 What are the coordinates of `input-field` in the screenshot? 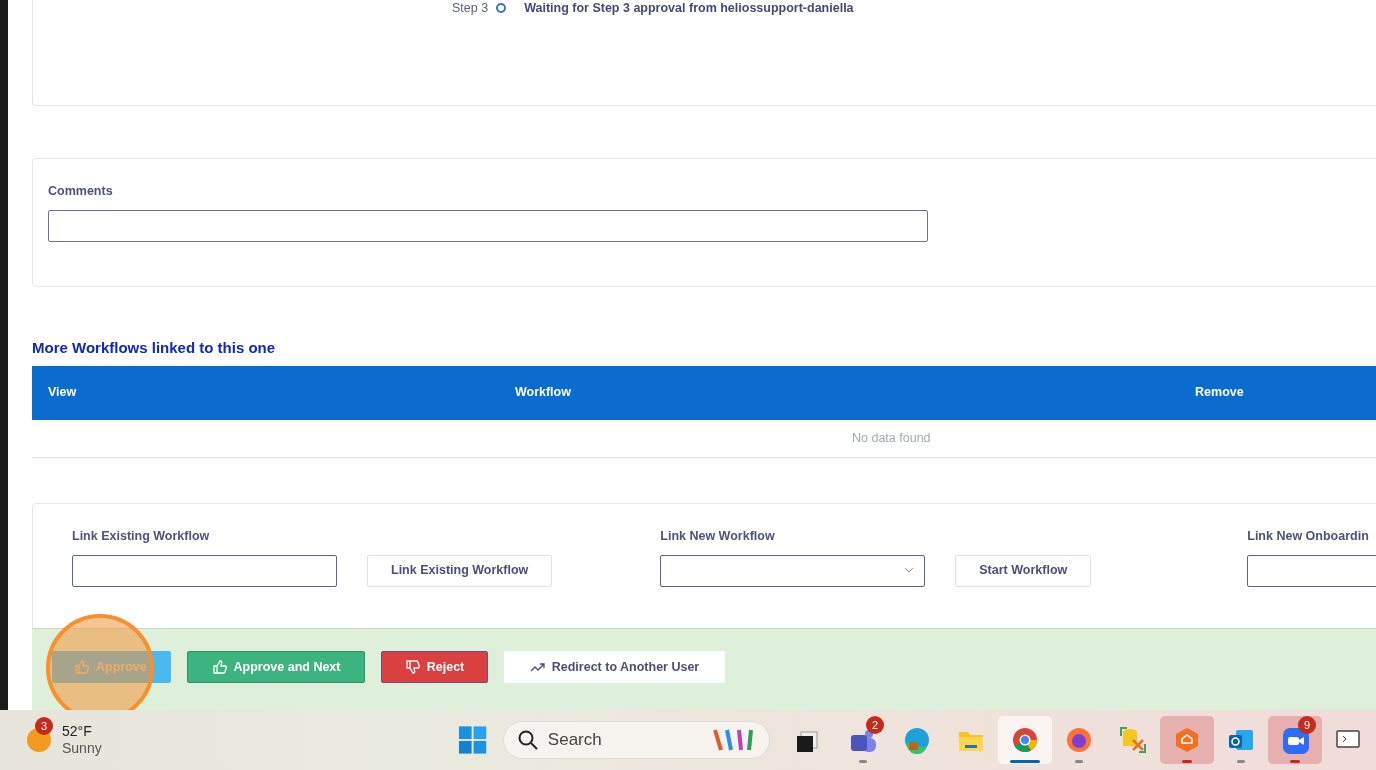 It's located at (204, 571).